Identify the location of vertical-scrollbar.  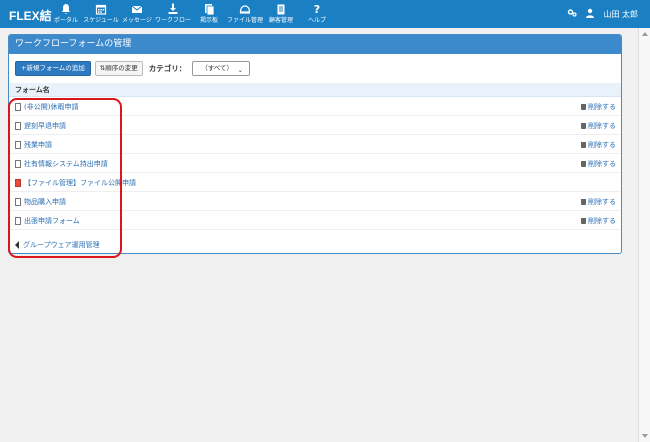
(644, 235).